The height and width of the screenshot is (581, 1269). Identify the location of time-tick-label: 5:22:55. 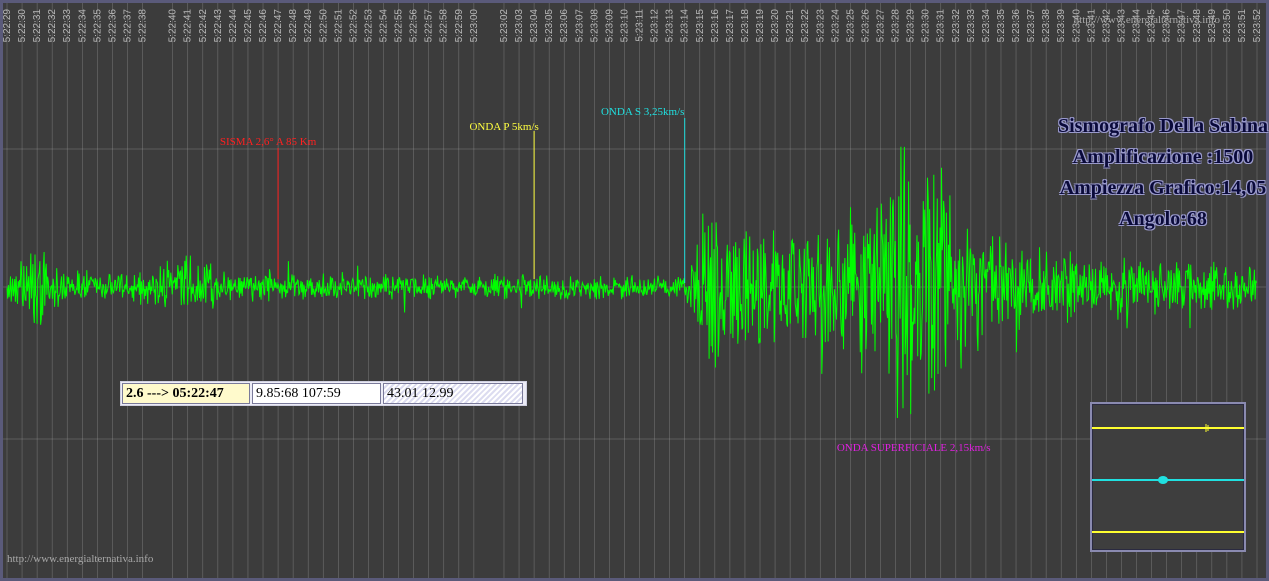
(399, 26).